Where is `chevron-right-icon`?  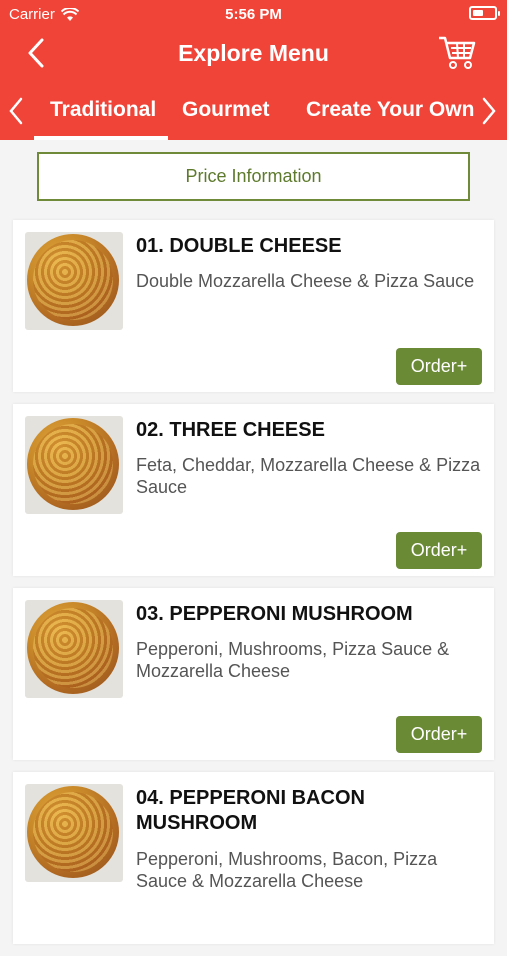 chevron-right-icon is located at coordinates (488, 111).